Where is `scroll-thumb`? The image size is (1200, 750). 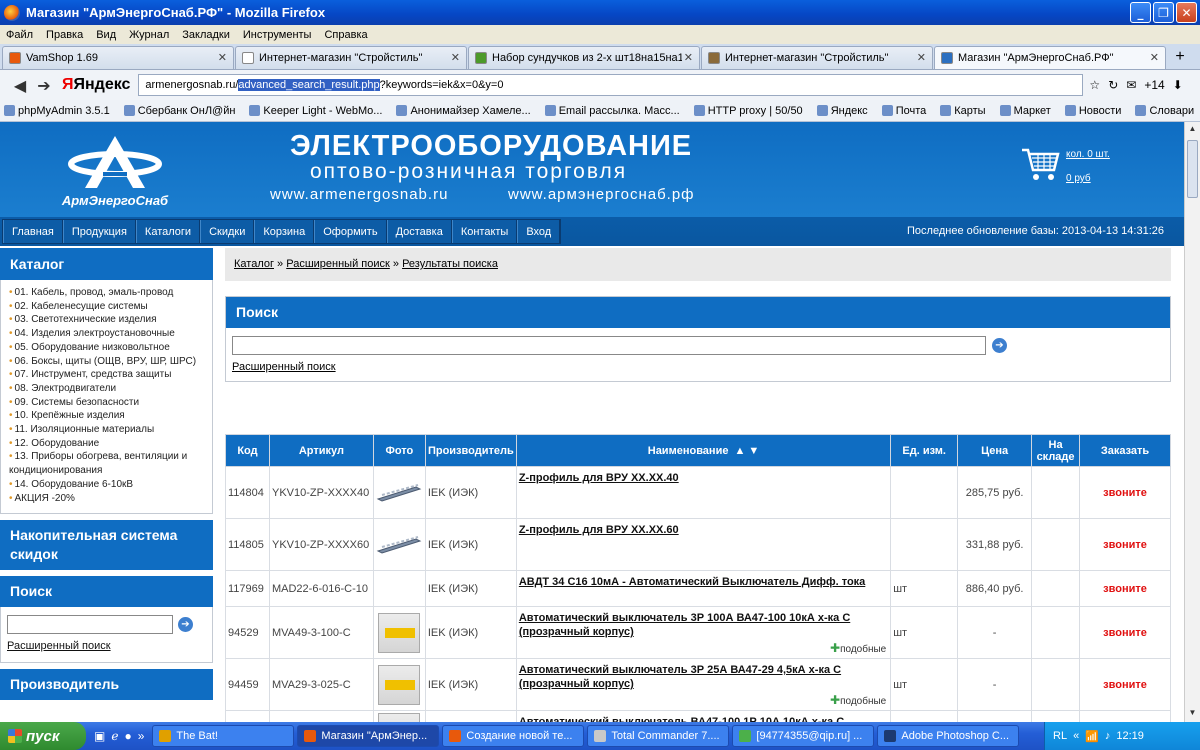
scroll-thumb is located at coordinates (1192, 169).